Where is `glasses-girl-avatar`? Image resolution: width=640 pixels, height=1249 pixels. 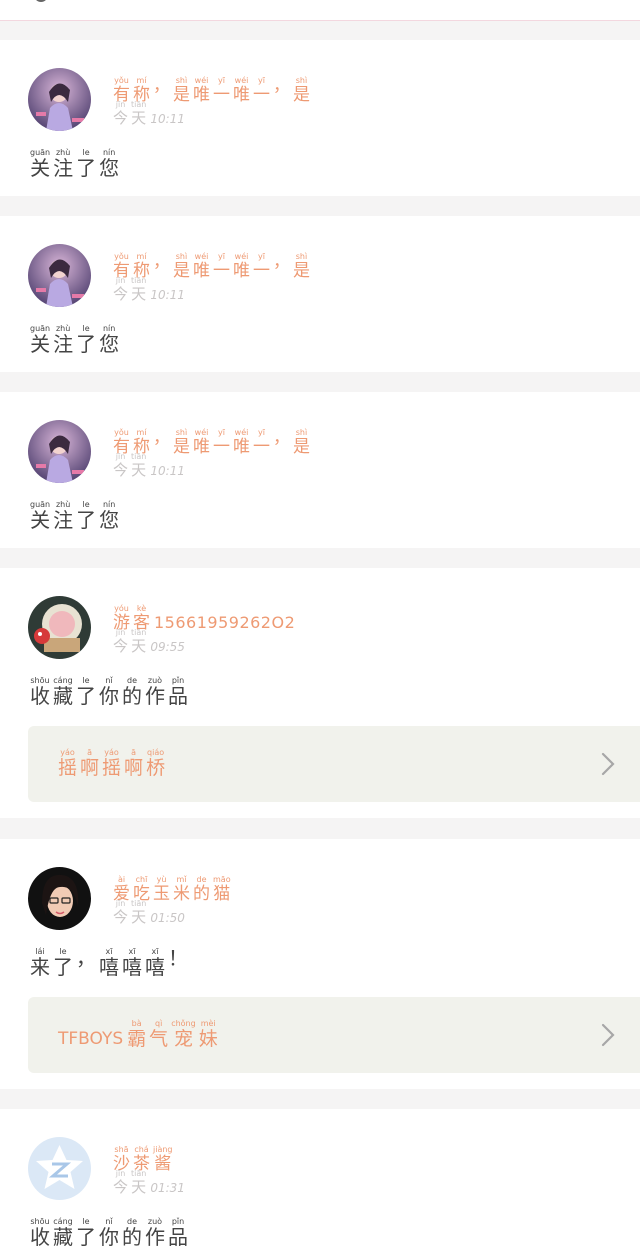
glasses-girl-avatar is located at coordinates (59, 898).